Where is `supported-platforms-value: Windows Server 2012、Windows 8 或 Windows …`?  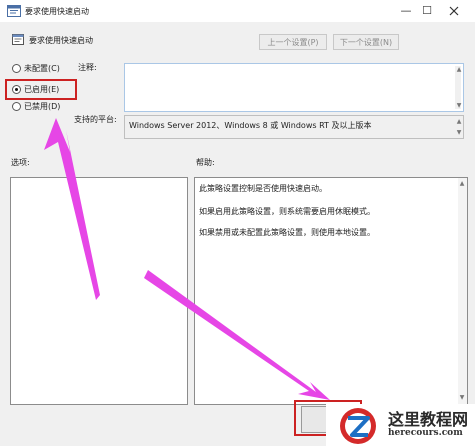
supported-platforms-value: Windows Server 2012、Windows 8 或 Windows … is located at coordinates (250, 125).